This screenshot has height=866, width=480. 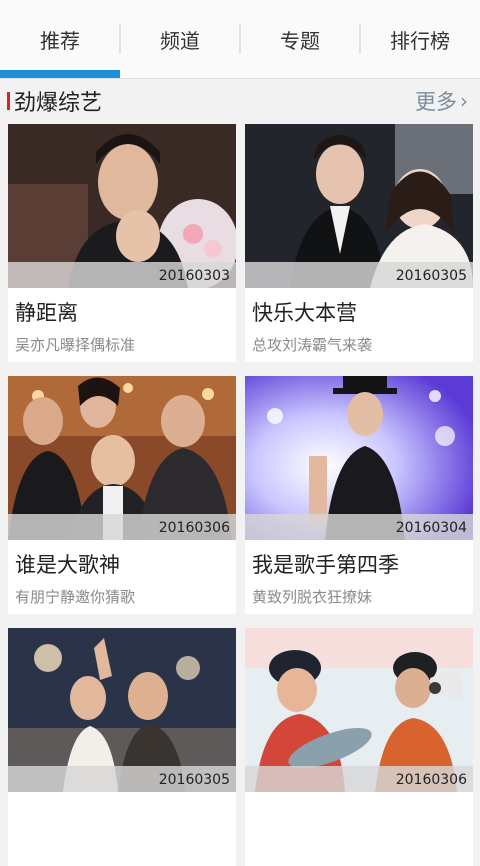 I want to click on video-date: 20160303, so click(x=194, y=276).